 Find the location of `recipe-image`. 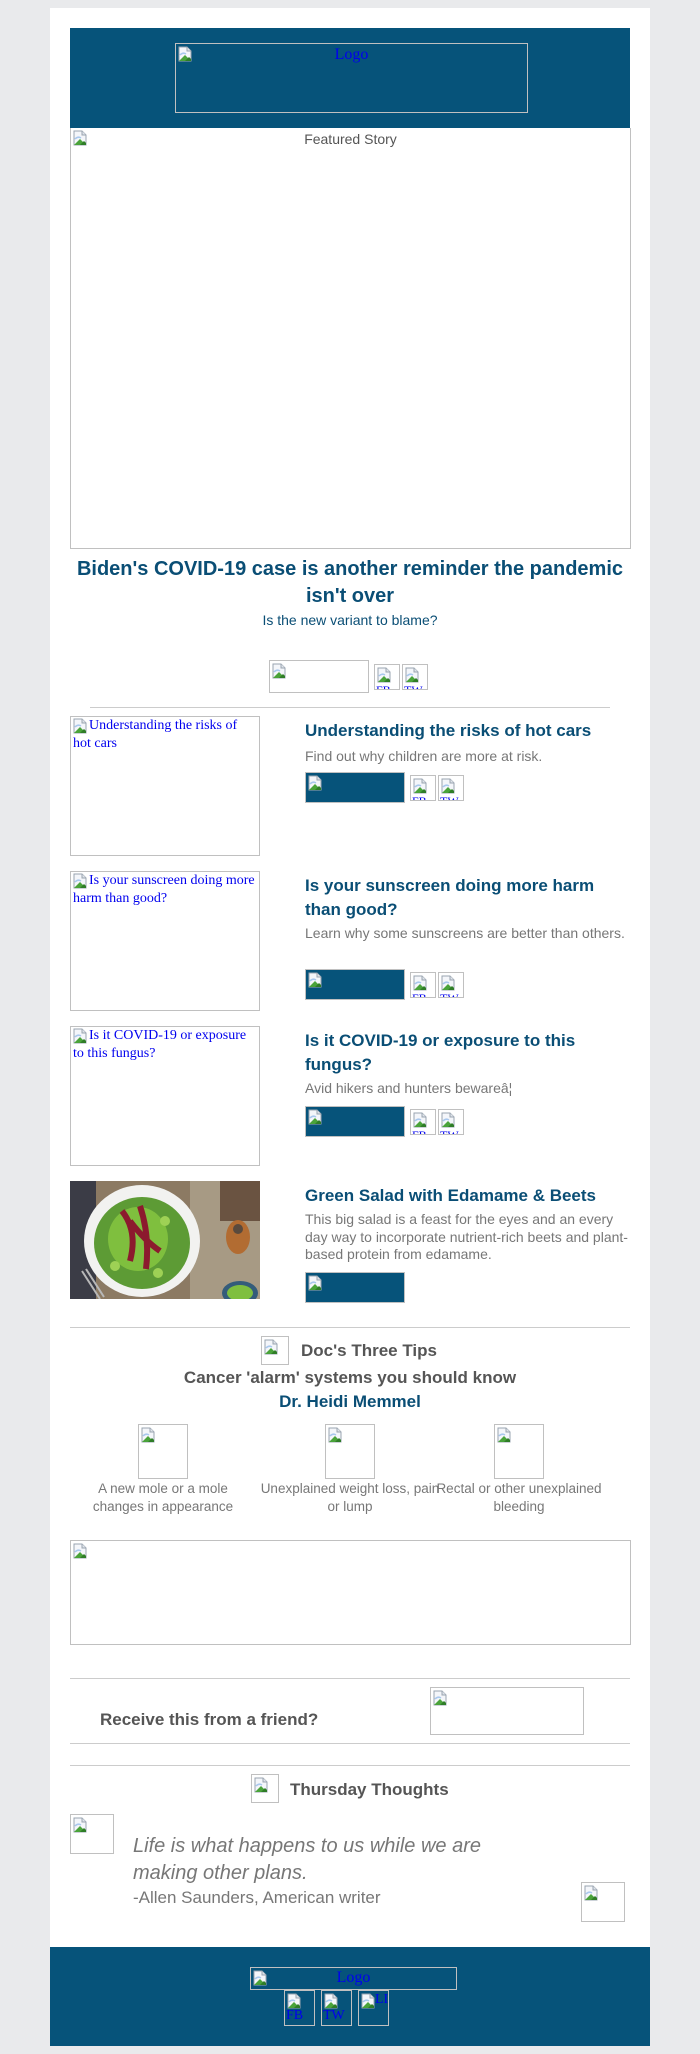

recipe-image is located at coordinates (165, 1240).